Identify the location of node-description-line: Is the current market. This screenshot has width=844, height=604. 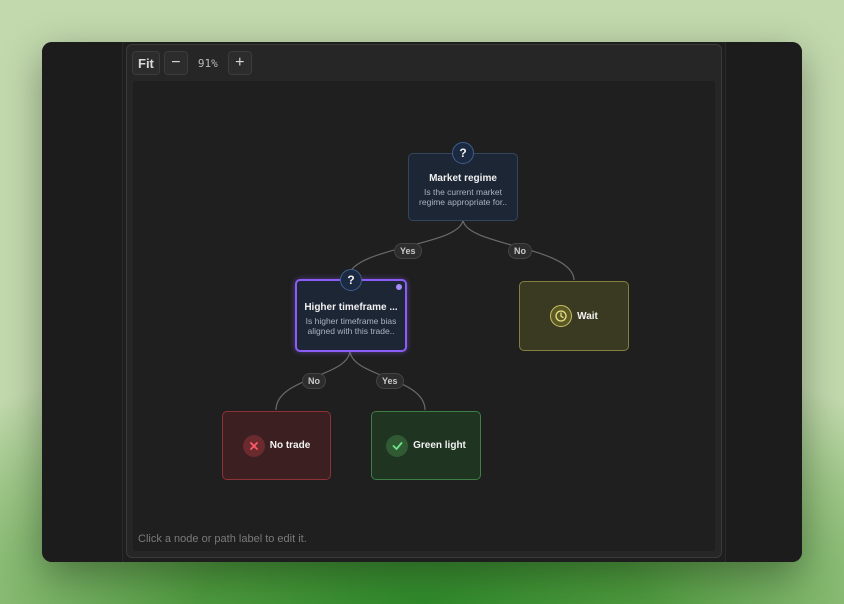
(463, 192).